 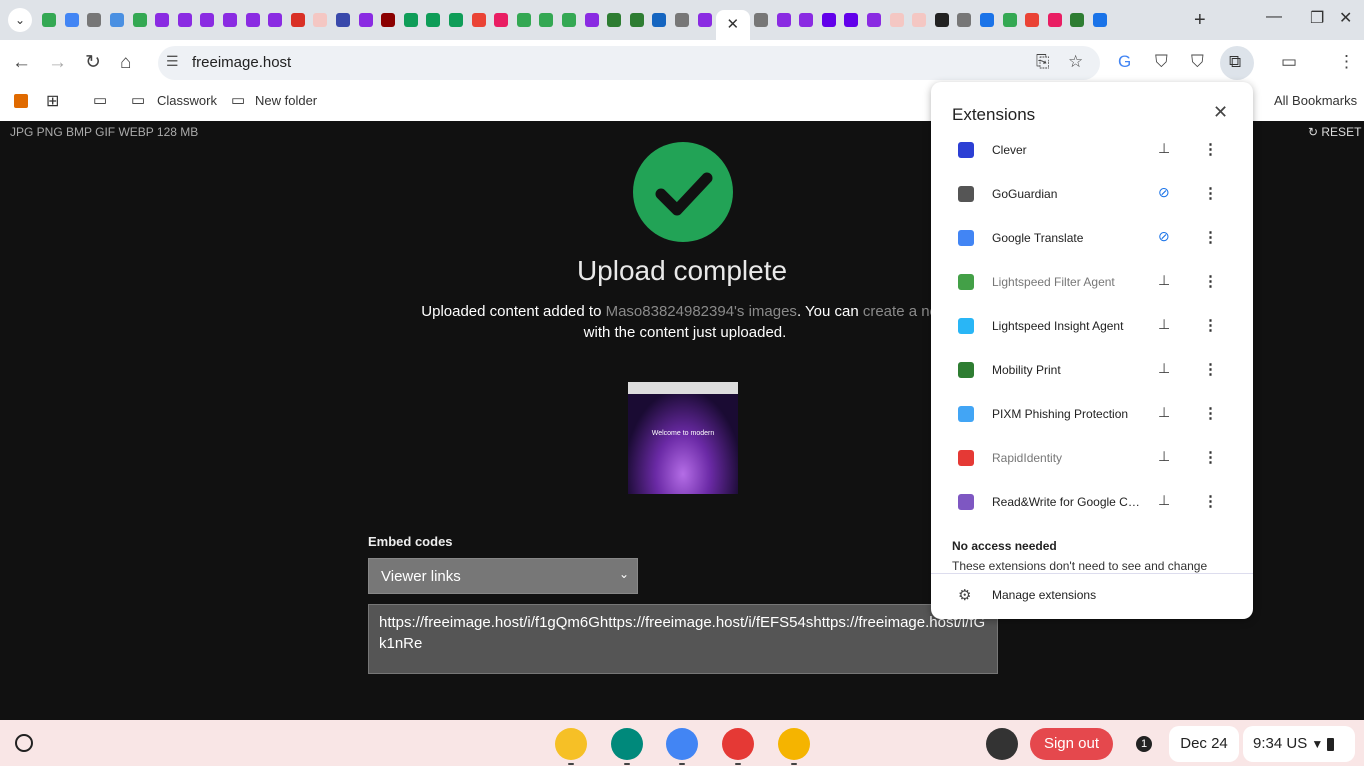 I want to click on install-app-icon: ⎘, so click(x=1043, y=62).